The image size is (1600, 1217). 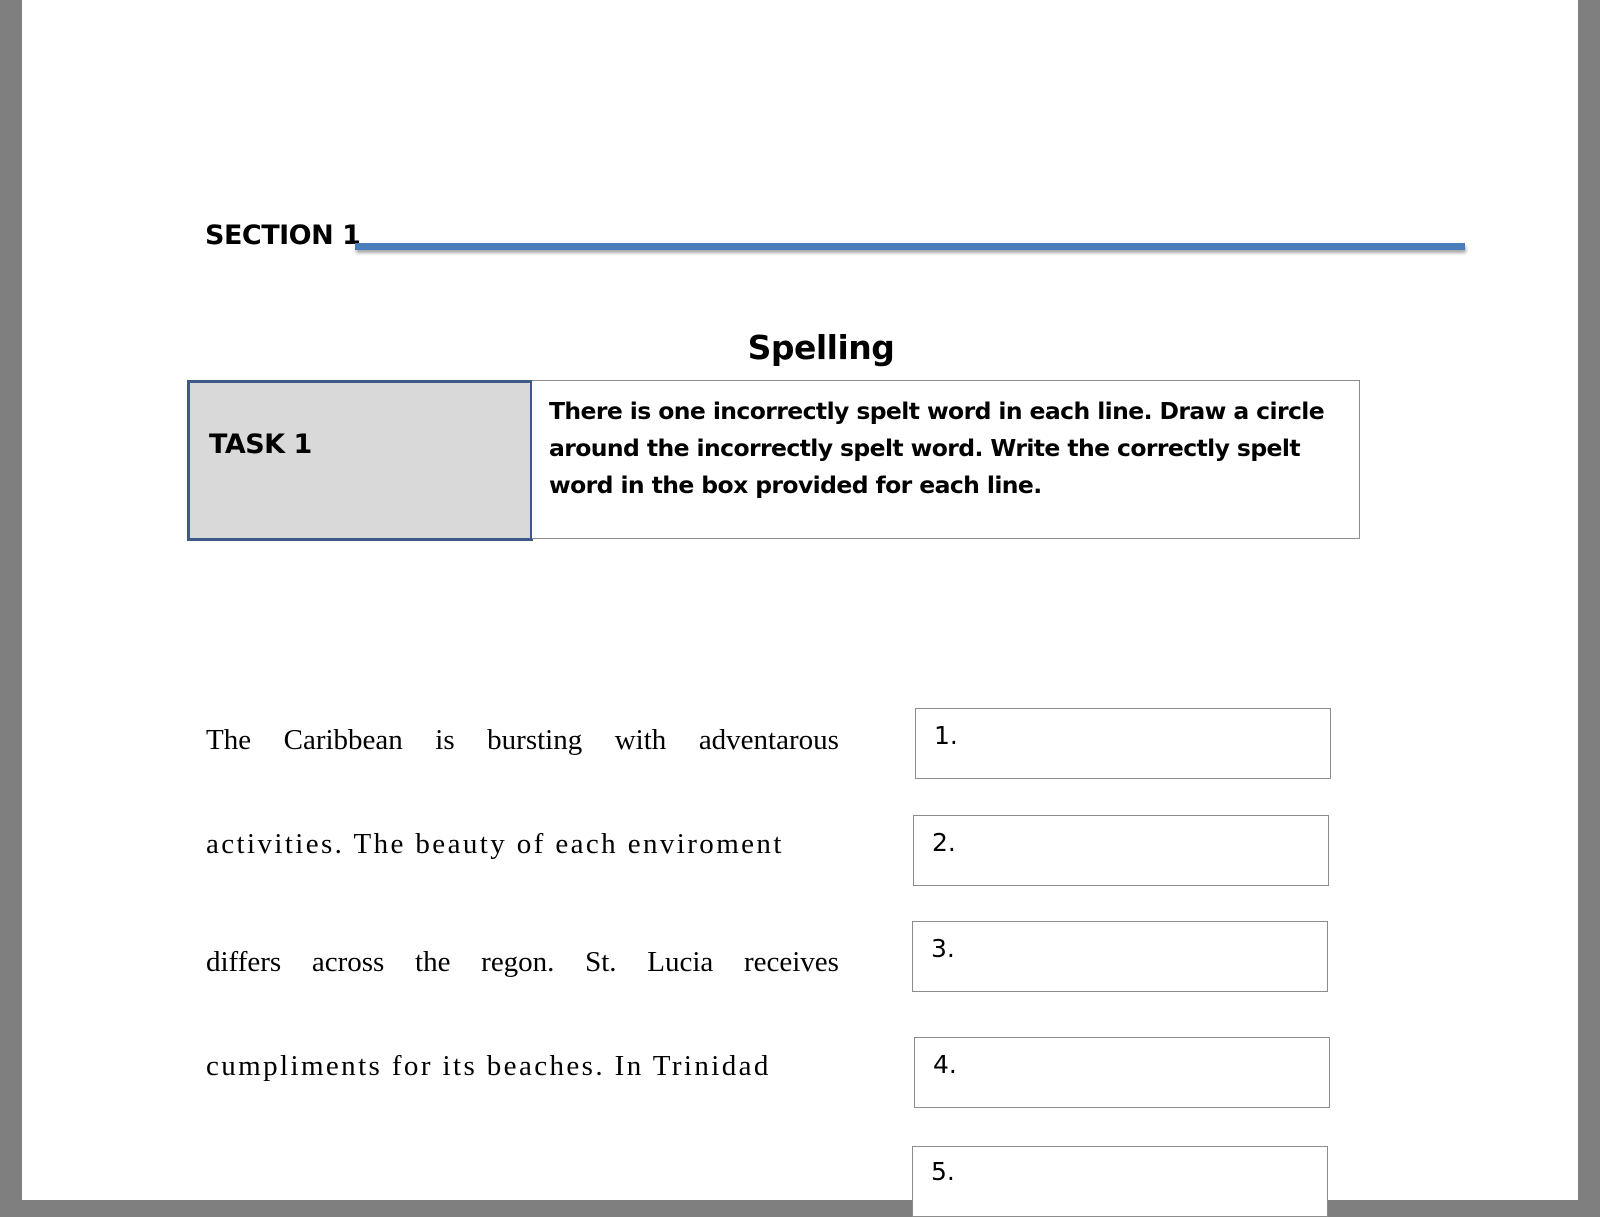 What do you see at coordinates (228, 740) in the screenshot?
I see `word: The` at bounding box center [228, 740].